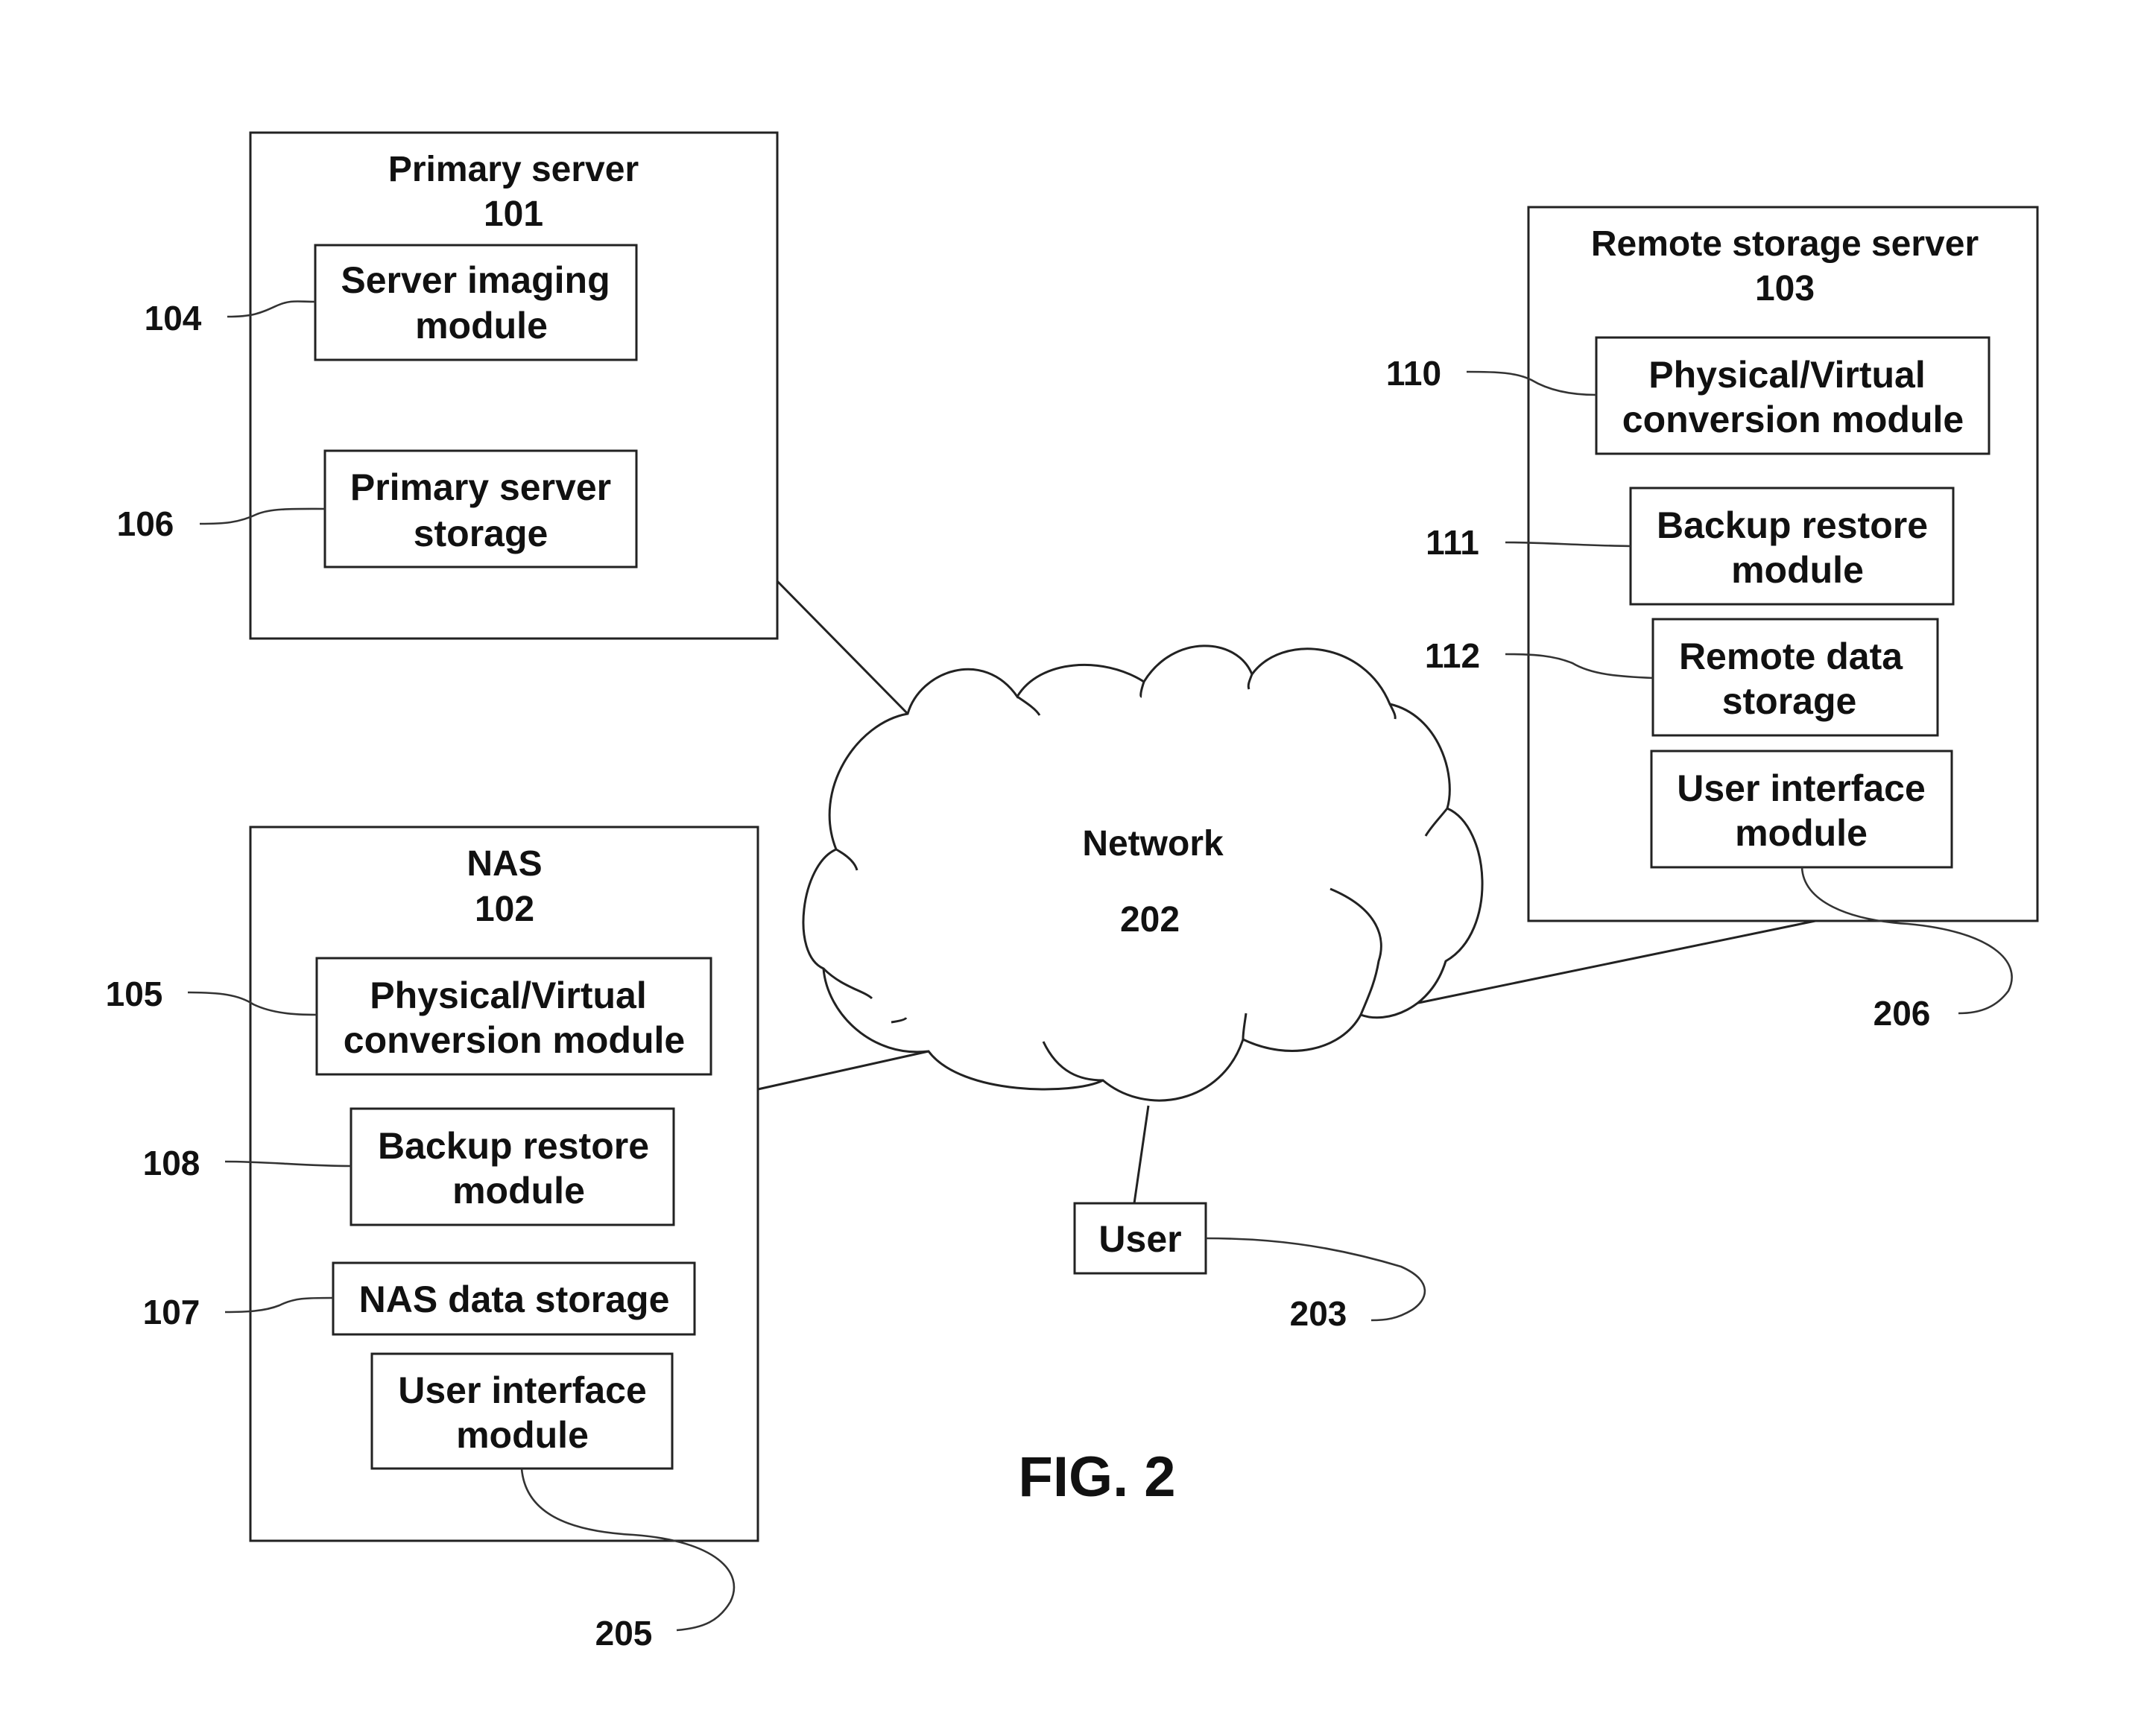  Describe the element at coordinates (522, 1435) in the screenshot. I see `nas-user-interface-line2: module` at that location.